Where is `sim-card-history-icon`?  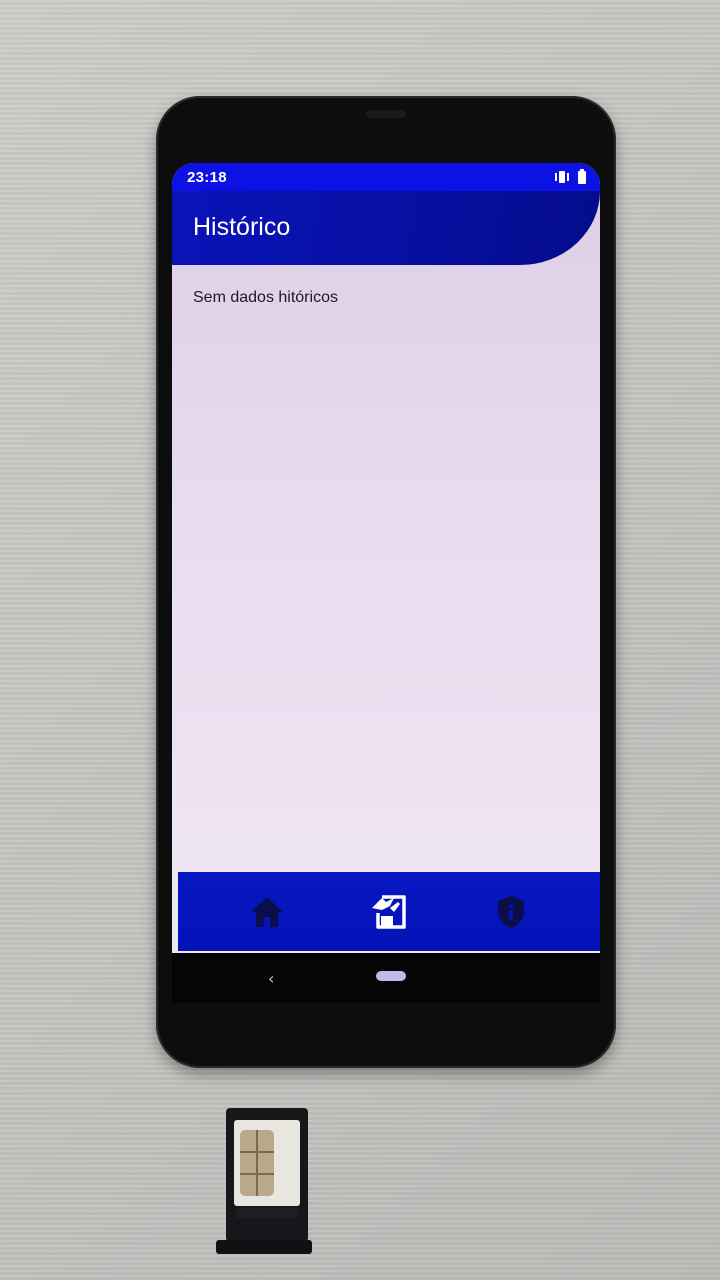
sim-card-history-icon is located at coordinates (389, 911).